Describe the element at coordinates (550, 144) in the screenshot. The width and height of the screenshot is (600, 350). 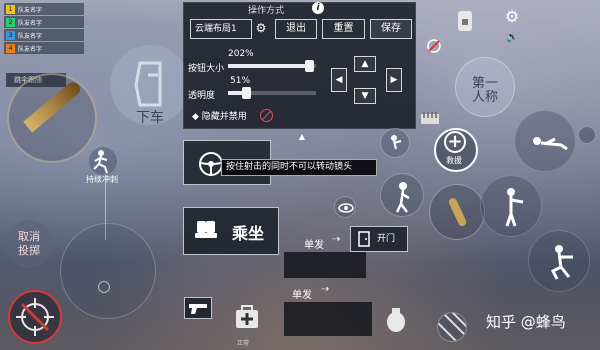
I see `prone-icon` at that location.